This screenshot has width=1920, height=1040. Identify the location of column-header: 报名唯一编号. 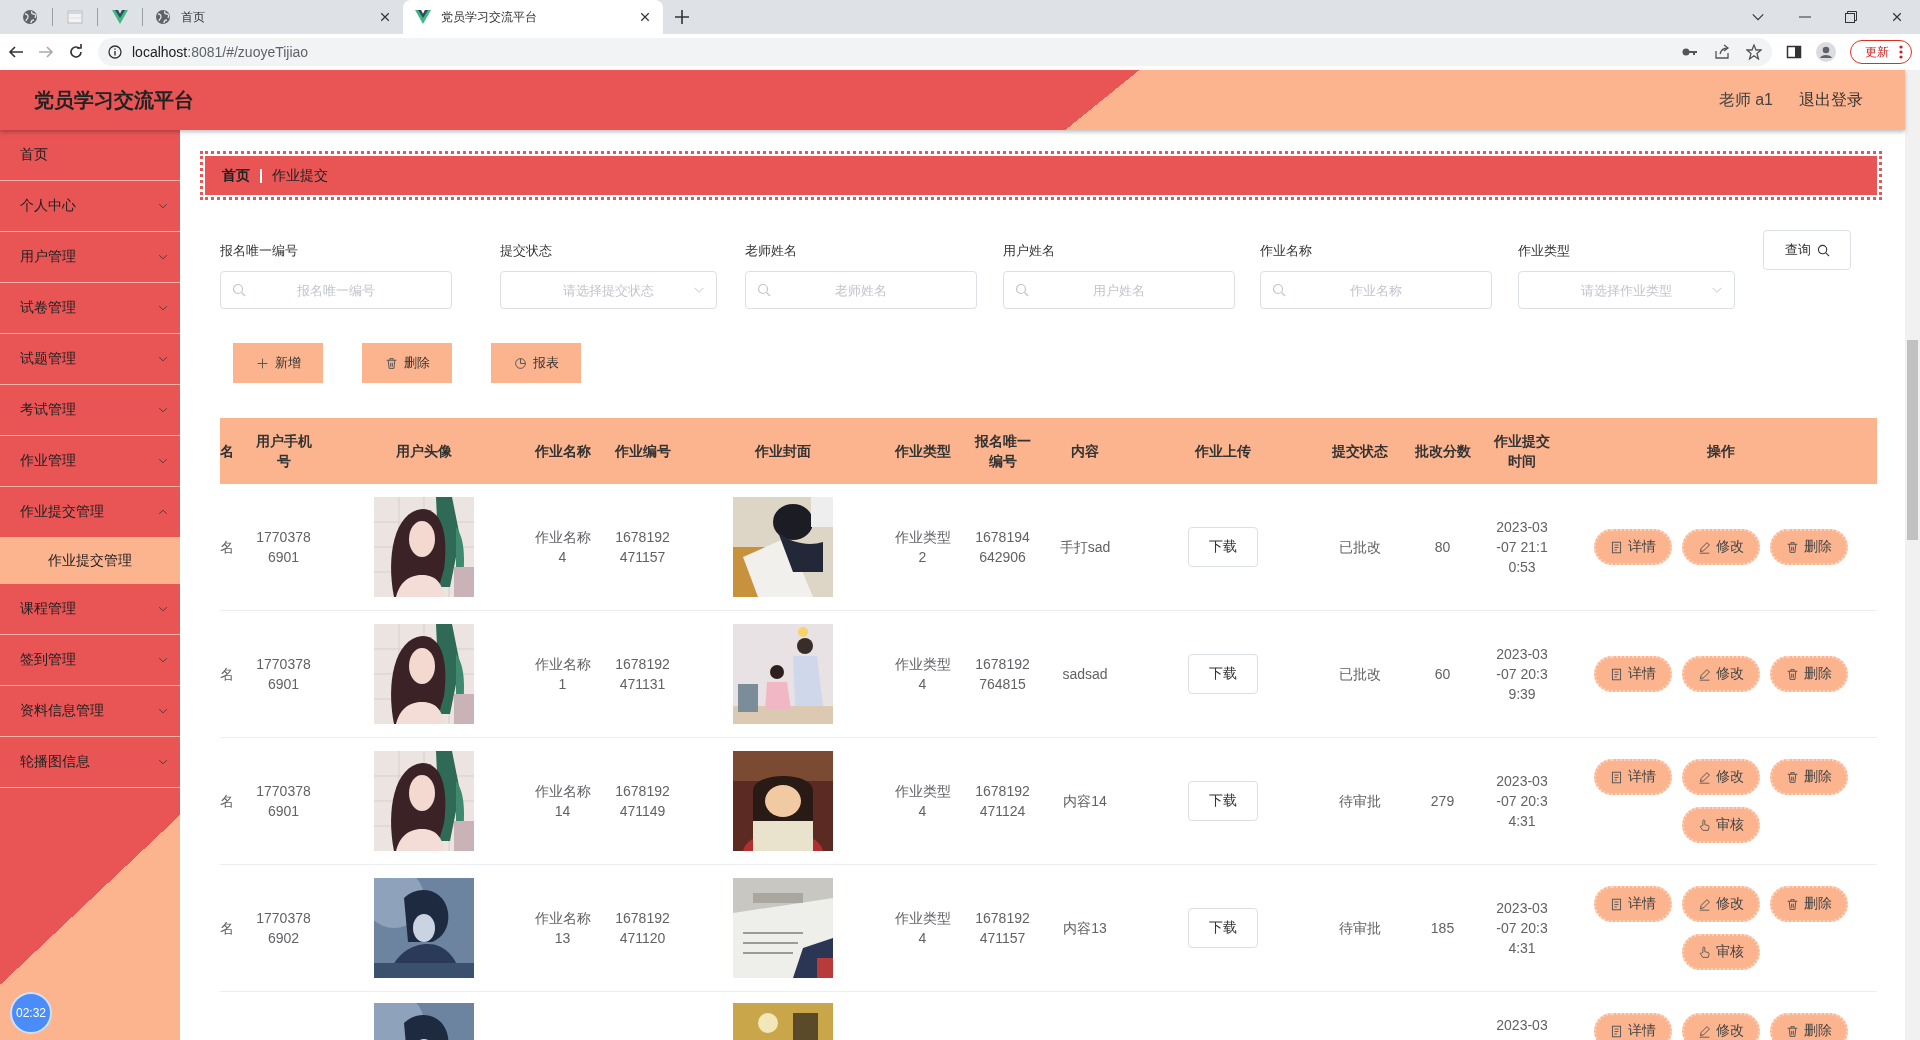
(1002, 451).